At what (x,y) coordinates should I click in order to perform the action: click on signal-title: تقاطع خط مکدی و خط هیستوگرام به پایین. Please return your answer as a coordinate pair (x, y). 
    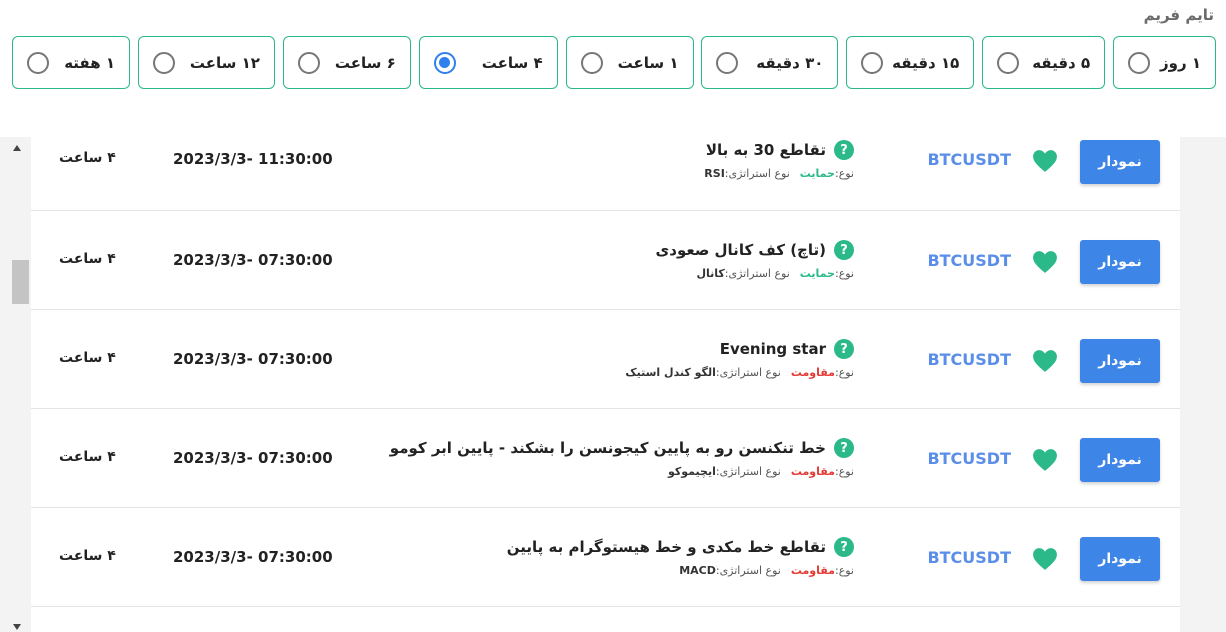
    Looking at the image, I should click on (666, 547).